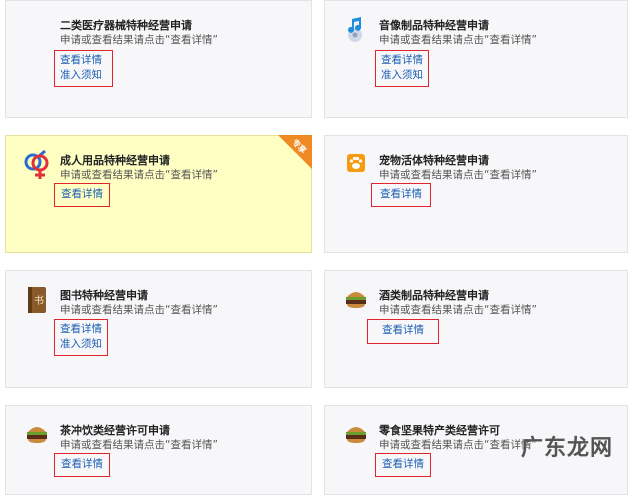 The height and width of the screenshot is (495, 633). What do you see at coordinates (115, 430) in the screenshot?
I see `card-title: 茶冲饮类经营许可申请` at bounding box center [115, 430].